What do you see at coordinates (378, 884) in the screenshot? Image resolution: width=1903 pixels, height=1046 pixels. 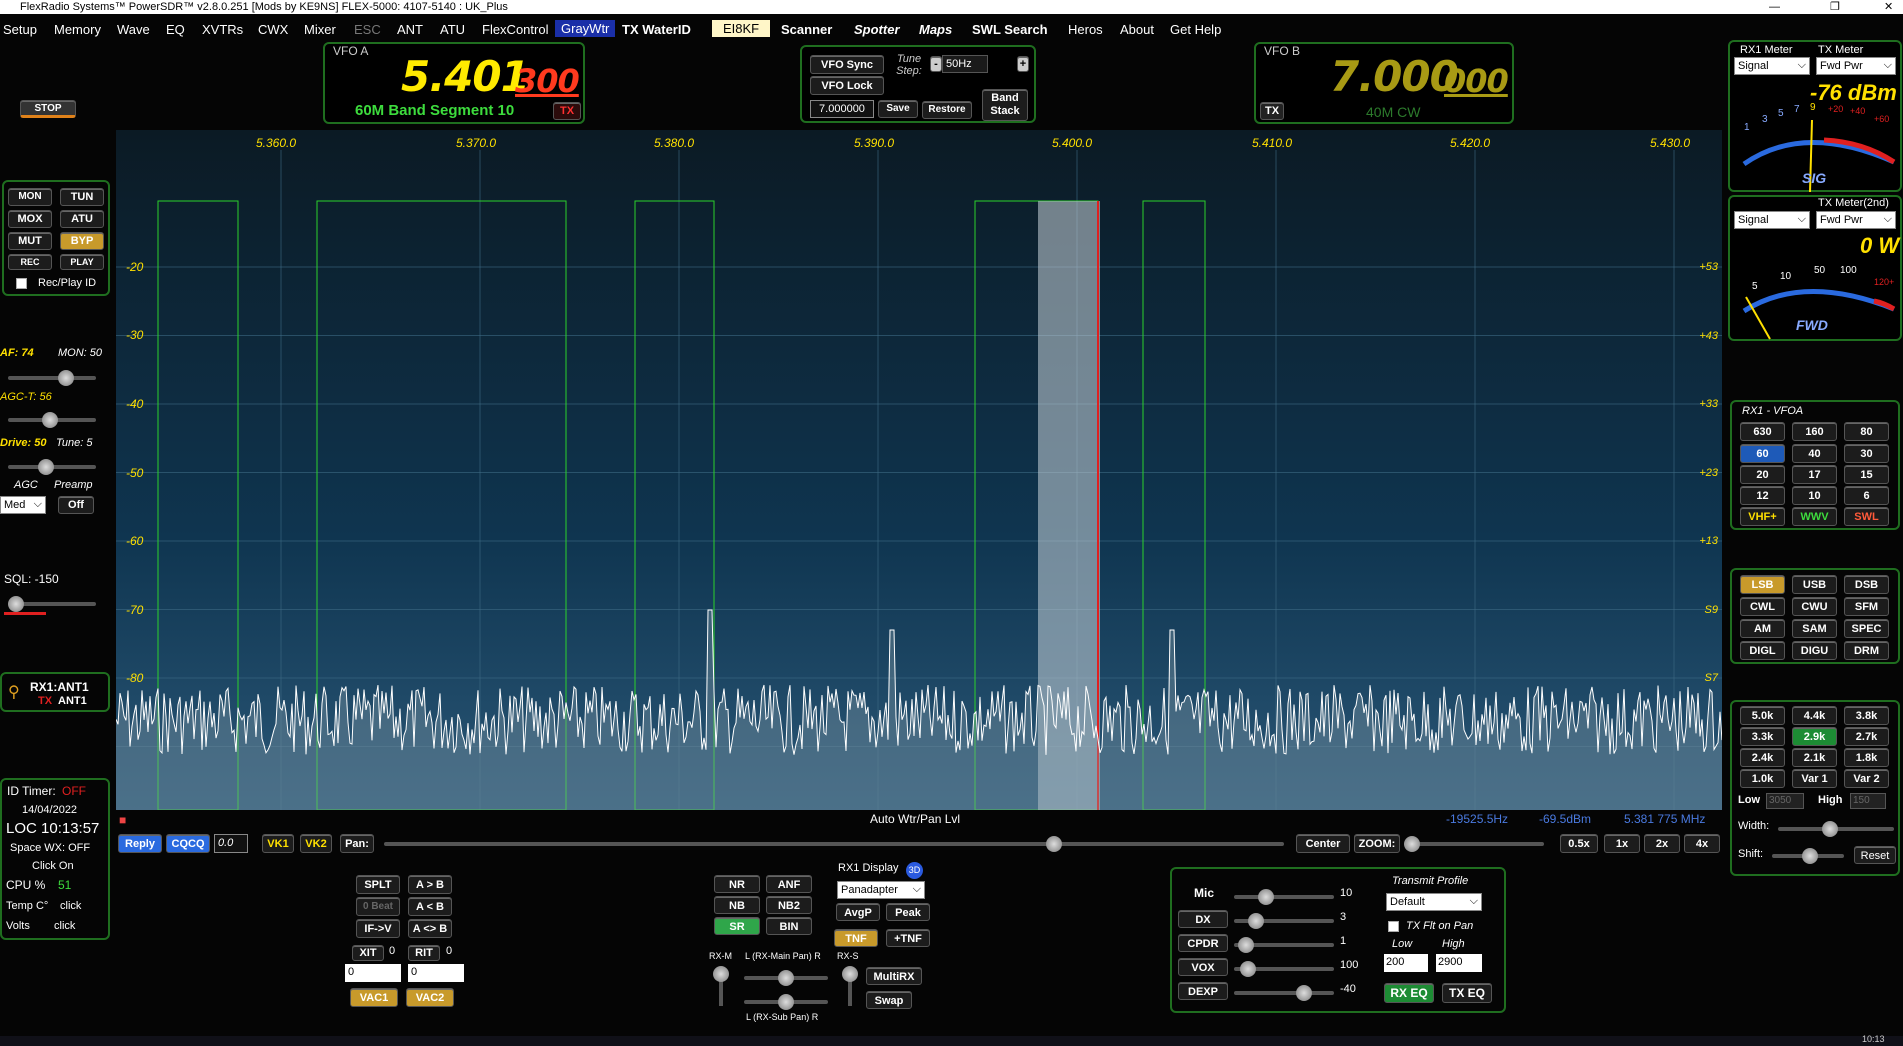 I see `split-button: SPLT` at bounding box center [378, 884].